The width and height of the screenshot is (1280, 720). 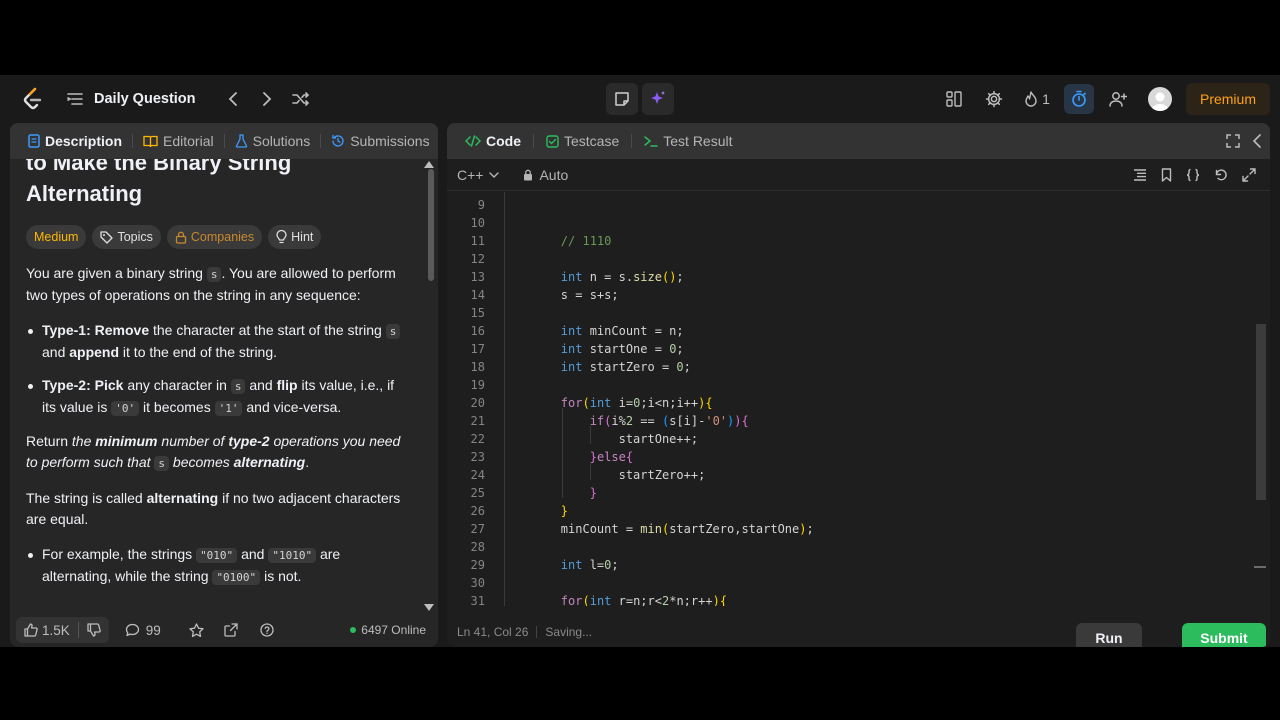 What do you see at coordinates (231, 630) in the screenshot?
I see `share-button` at bounding box center [231, 630].